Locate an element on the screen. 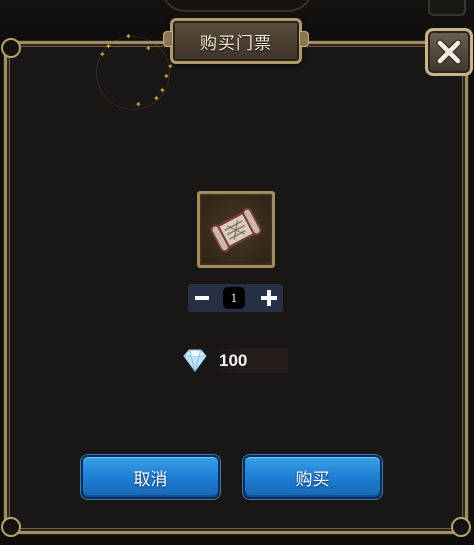 Image resolution: width=474 pixels, height=545 pixels. decrease-quantity-button is located at coordinates (202, 298).